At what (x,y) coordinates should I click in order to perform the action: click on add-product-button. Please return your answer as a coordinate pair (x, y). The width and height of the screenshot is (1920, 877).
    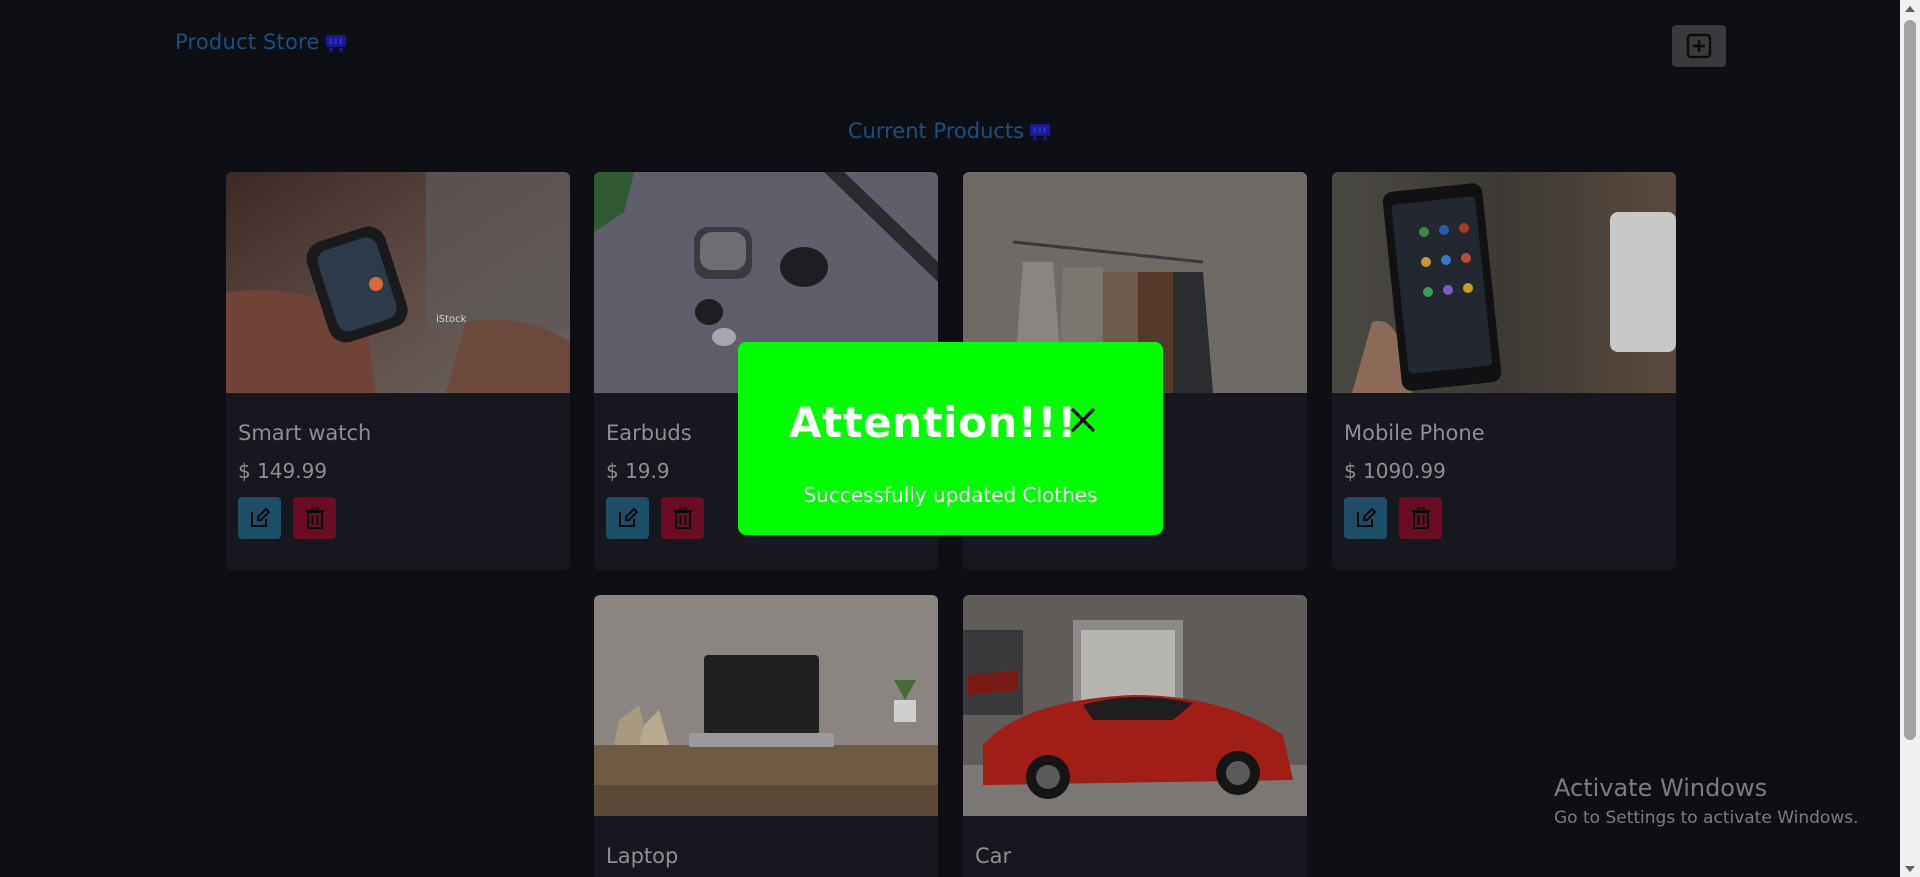
    Looking at the image, I should click on (1699, 46).